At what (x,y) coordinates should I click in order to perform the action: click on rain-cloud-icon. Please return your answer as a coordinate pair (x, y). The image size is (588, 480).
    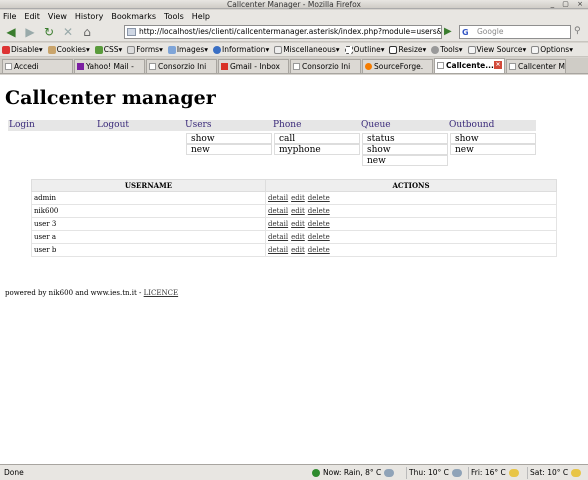
    Looking at the image, I should click on (389, 473).